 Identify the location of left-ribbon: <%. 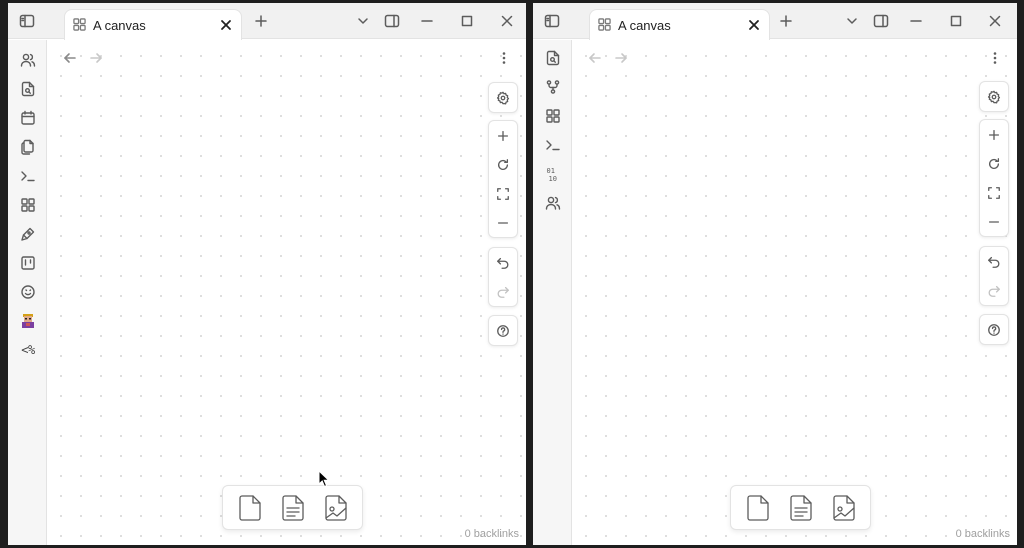
(27, 292).